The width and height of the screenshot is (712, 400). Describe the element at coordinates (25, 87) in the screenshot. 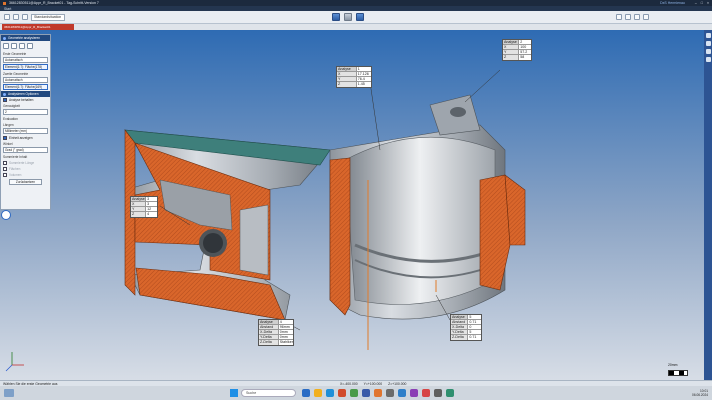

I see `second-geometry-value: Element(1:7): Fläche(169)` at that location.